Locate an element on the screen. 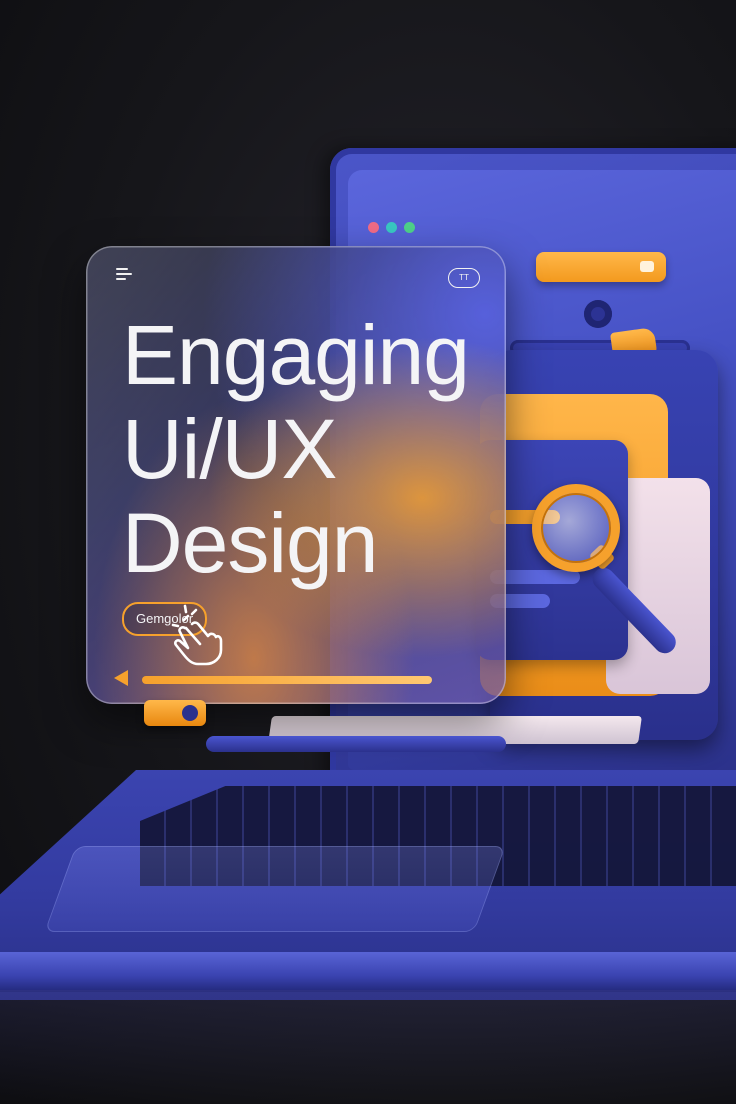 The width and height of the screenshot is (736, 1104). slider-grip is located at coordinates (190, 713).